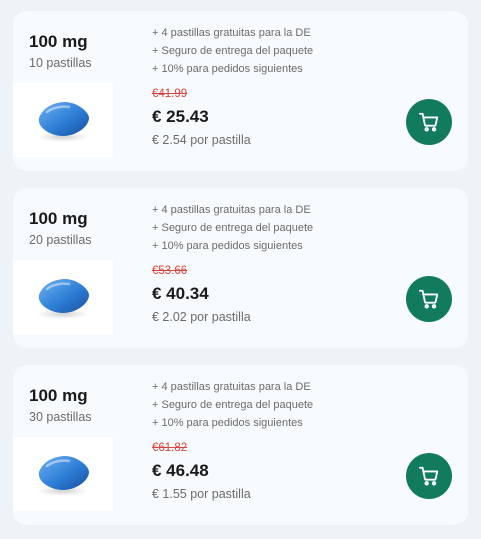  Describe the element at coordinates (201, 140) in the screenshot. I see `price-per-pill: € 2.54 por pastilla` at that location.